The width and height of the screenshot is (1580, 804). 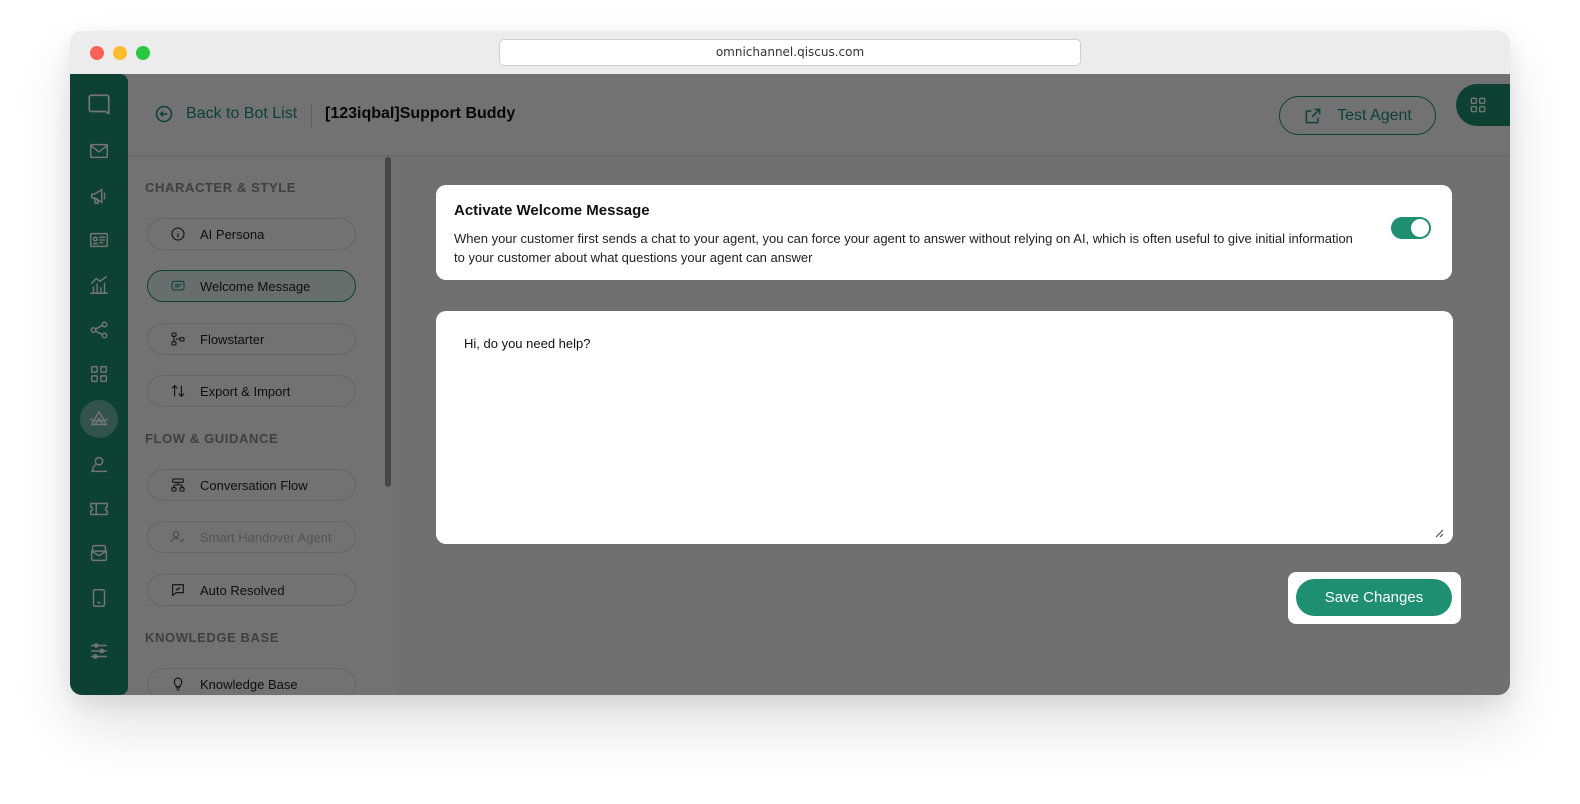 I want to click on resize-handle-icon, so click(x=1439, y=531).